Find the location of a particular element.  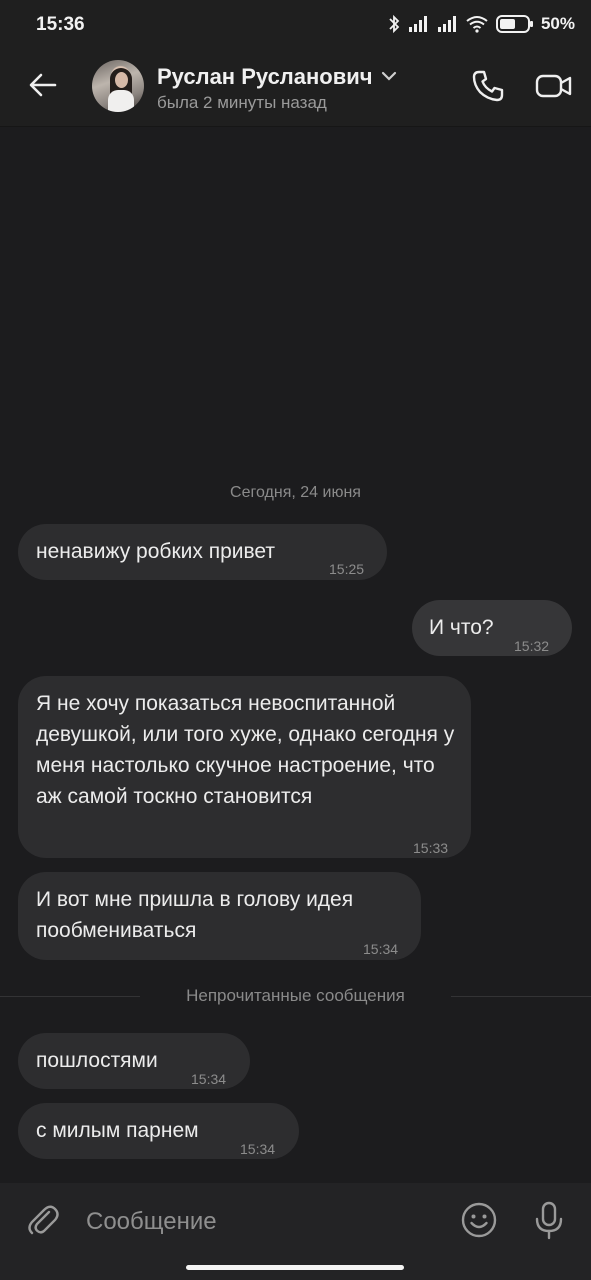

message-text: пошлостями is located at coordinates (97, 1060).